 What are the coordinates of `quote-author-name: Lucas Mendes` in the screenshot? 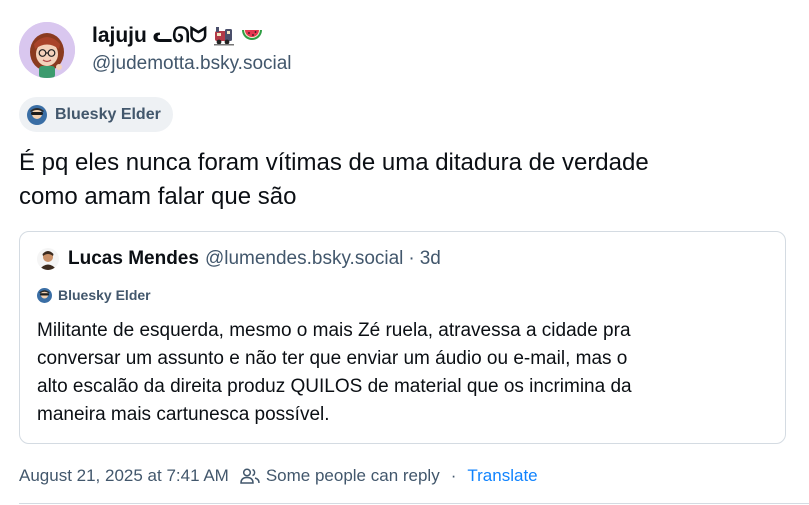 It's located at (133, 259).